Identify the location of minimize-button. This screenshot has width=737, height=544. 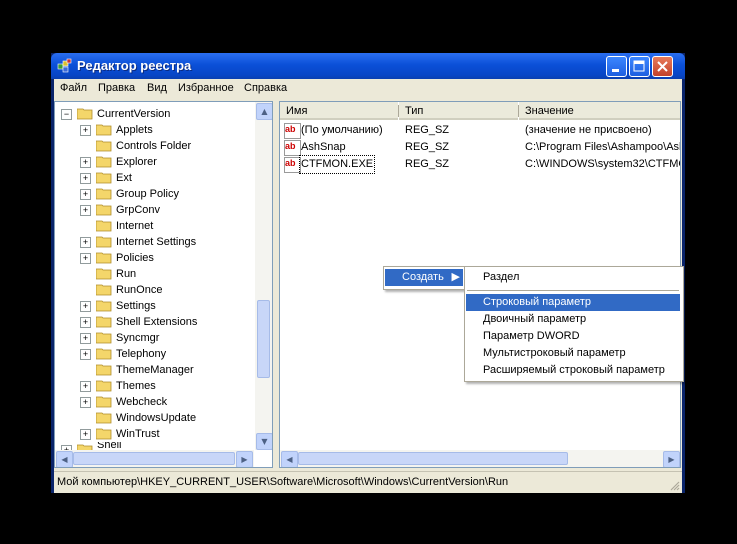
(616, 66).